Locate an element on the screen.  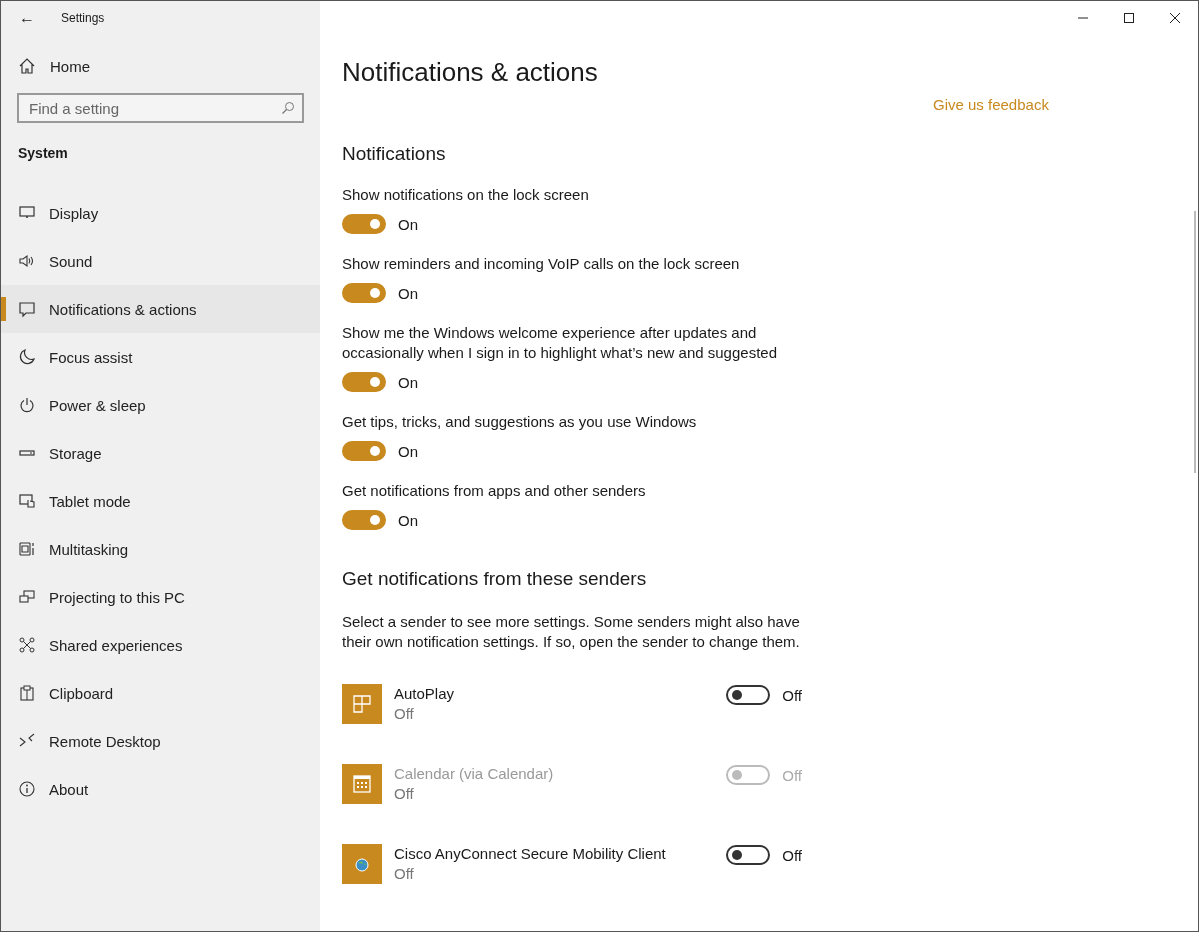
screens-icon is located at coordinates (27, 597).